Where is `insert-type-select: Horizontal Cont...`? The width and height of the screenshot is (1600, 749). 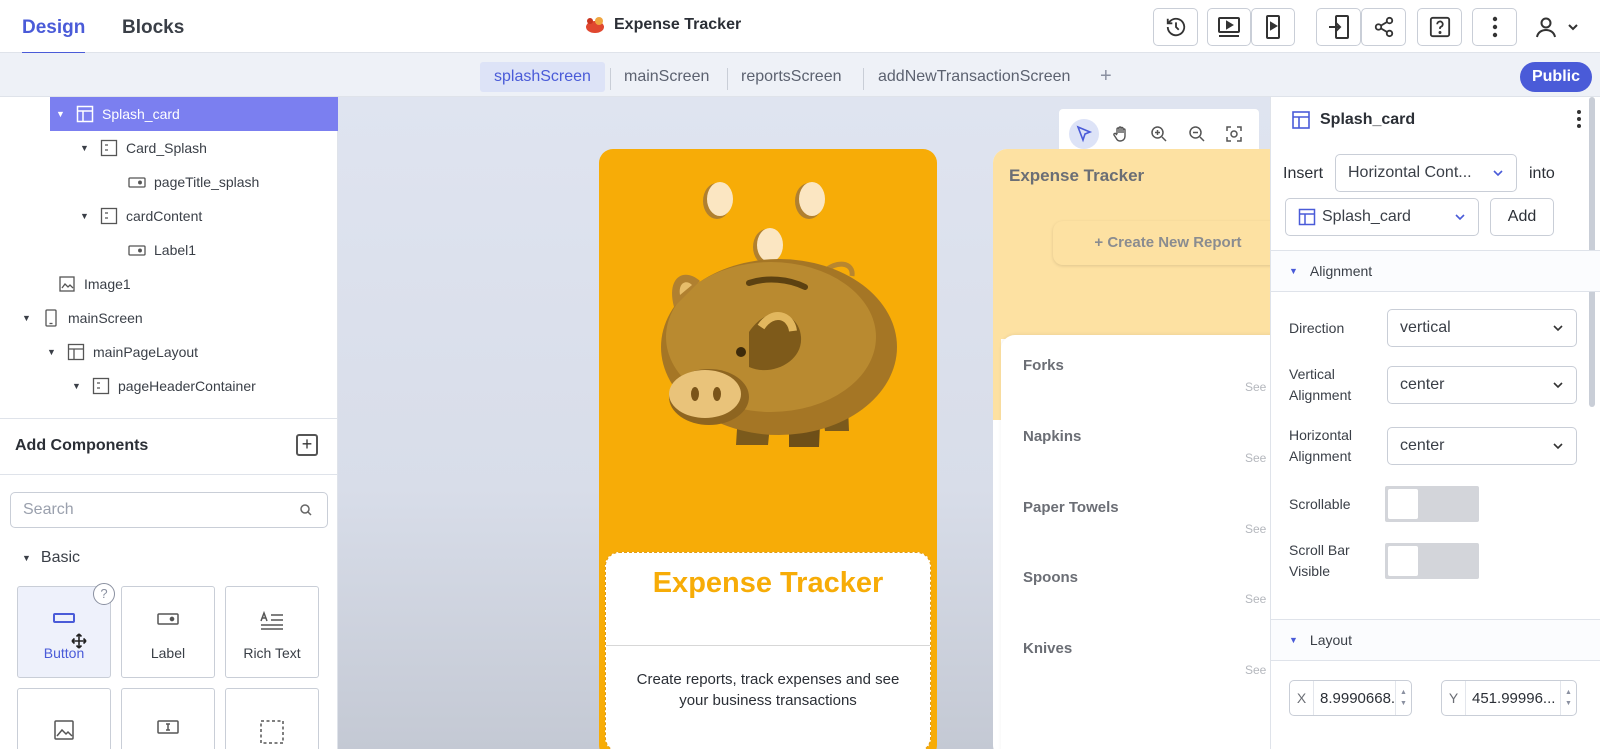
insert-type-select: Horizontal Cont... is located at coordinates (1426, 173).